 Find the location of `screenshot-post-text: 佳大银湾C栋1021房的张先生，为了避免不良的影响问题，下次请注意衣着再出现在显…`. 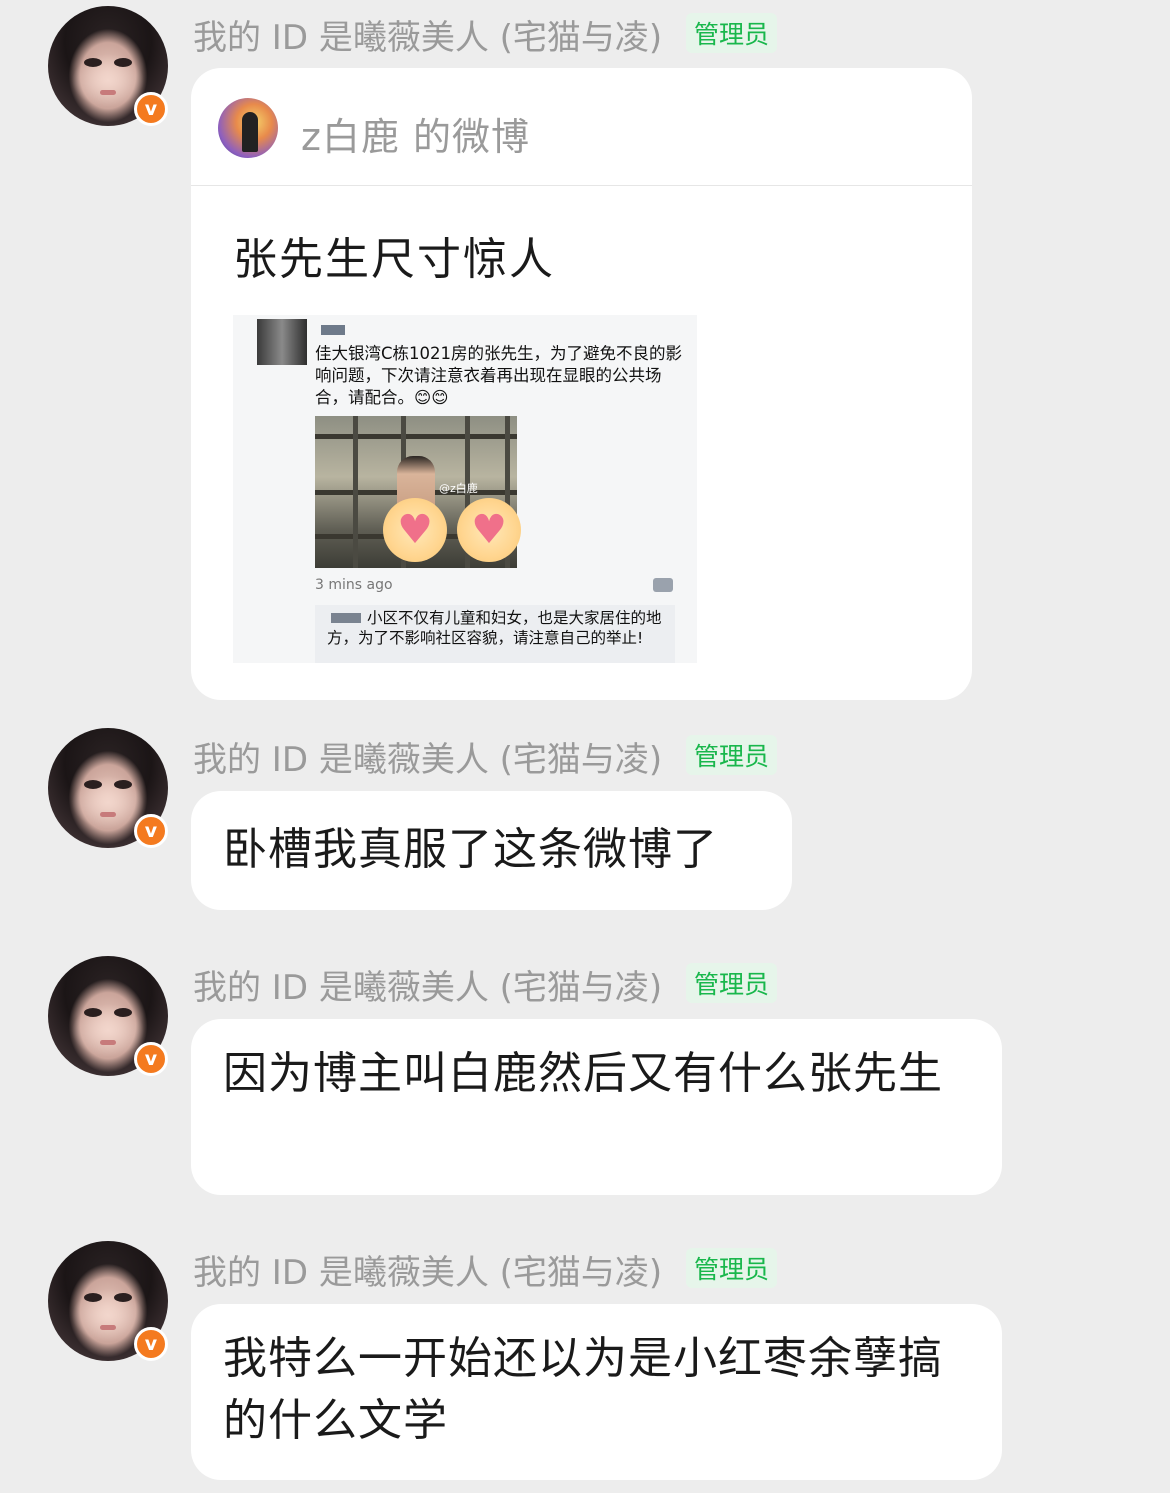

screenshot-post-text: 佳大银湾C栋1021房的张先生，为了避免不良的影响问题，下次请注意衣着再出现在显… is located at coordinates (499, 375).